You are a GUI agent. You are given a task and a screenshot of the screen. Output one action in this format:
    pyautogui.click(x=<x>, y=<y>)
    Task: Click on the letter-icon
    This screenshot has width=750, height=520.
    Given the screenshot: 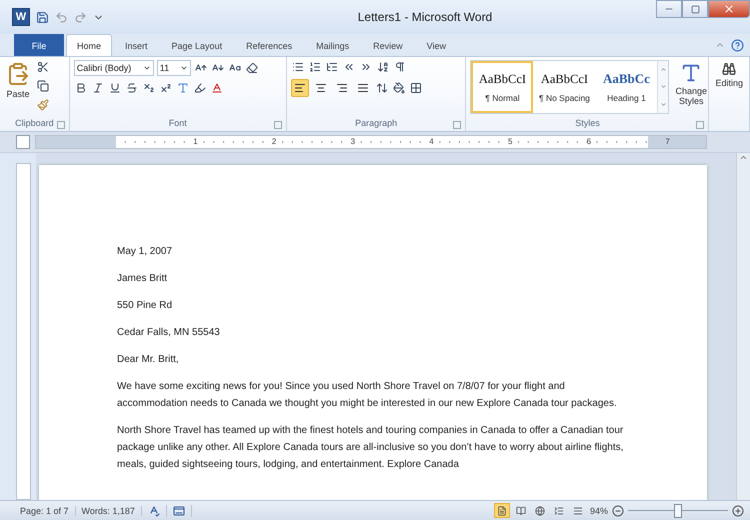 What is the action you would take?
    pyautogui.click(x=691, y=73)
    